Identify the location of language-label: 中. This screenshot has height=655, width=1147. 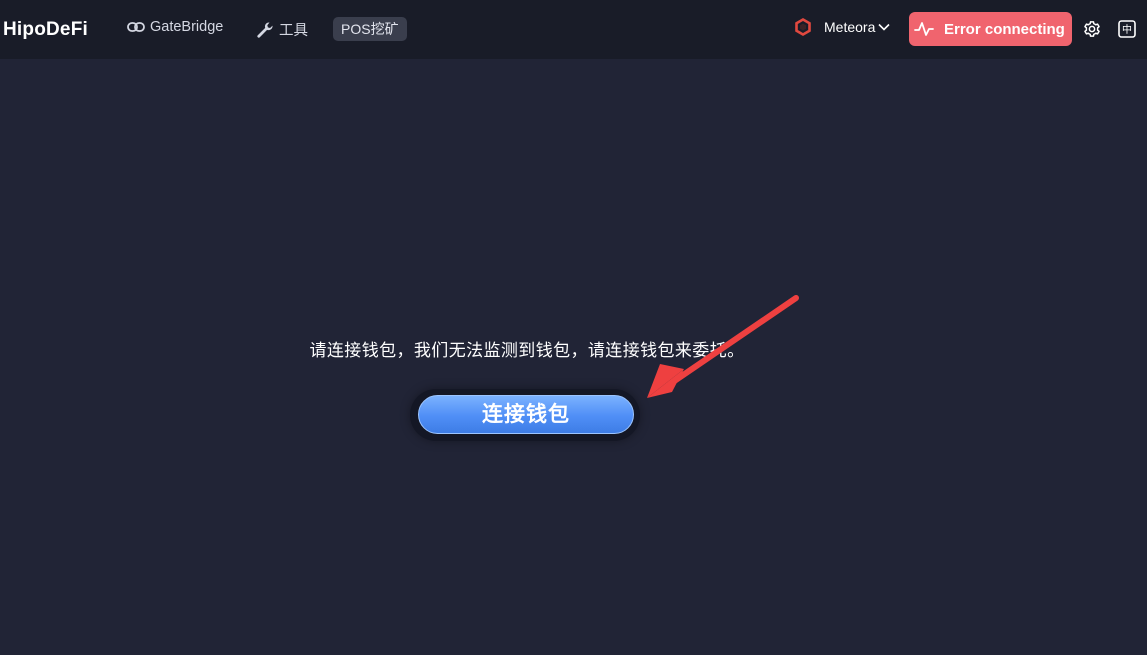
(1127, 29).